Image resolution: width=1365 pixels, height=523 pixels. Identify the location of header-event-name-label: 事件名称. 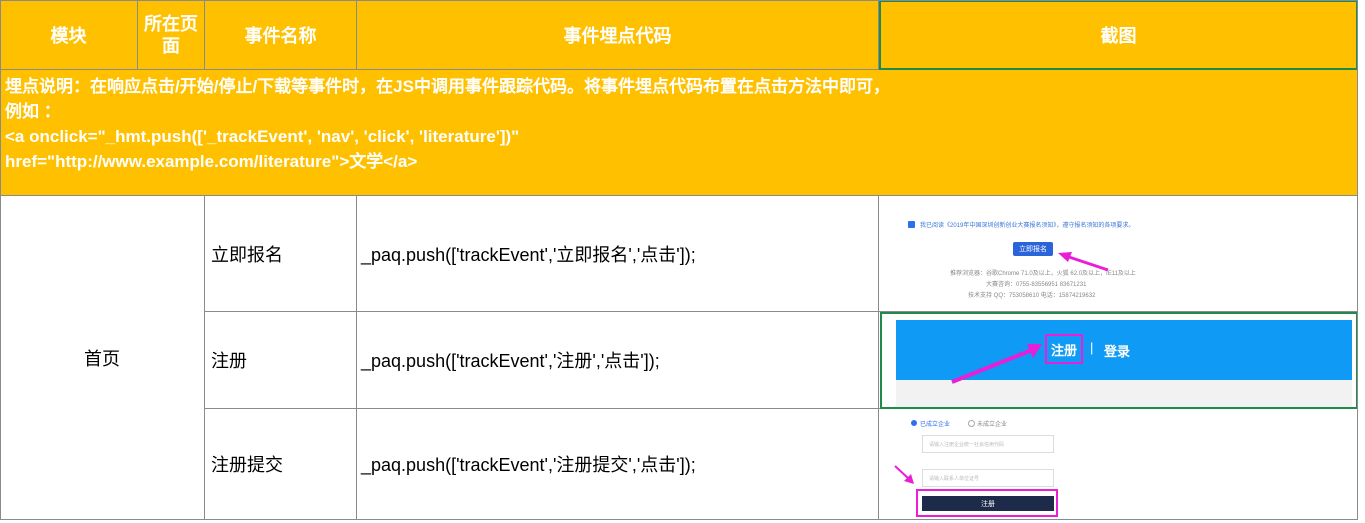
(280, 35).